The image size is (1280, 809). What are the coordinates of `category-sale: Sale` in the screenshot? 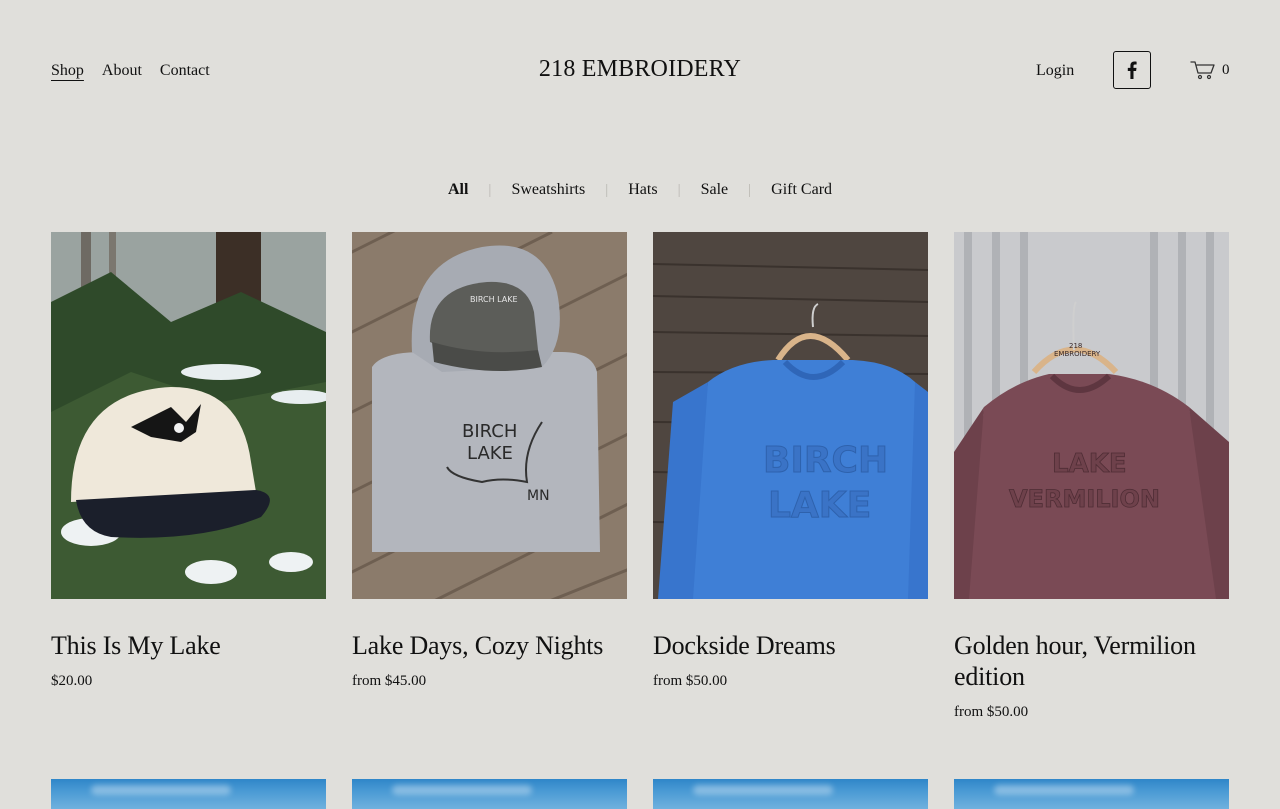 It's located at (715, 190).